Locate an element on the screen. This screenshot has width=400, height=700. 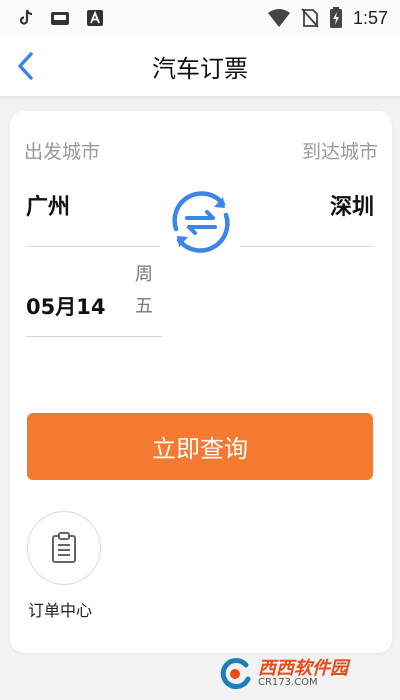
text-a-icon is located at coordinates (95, 18).